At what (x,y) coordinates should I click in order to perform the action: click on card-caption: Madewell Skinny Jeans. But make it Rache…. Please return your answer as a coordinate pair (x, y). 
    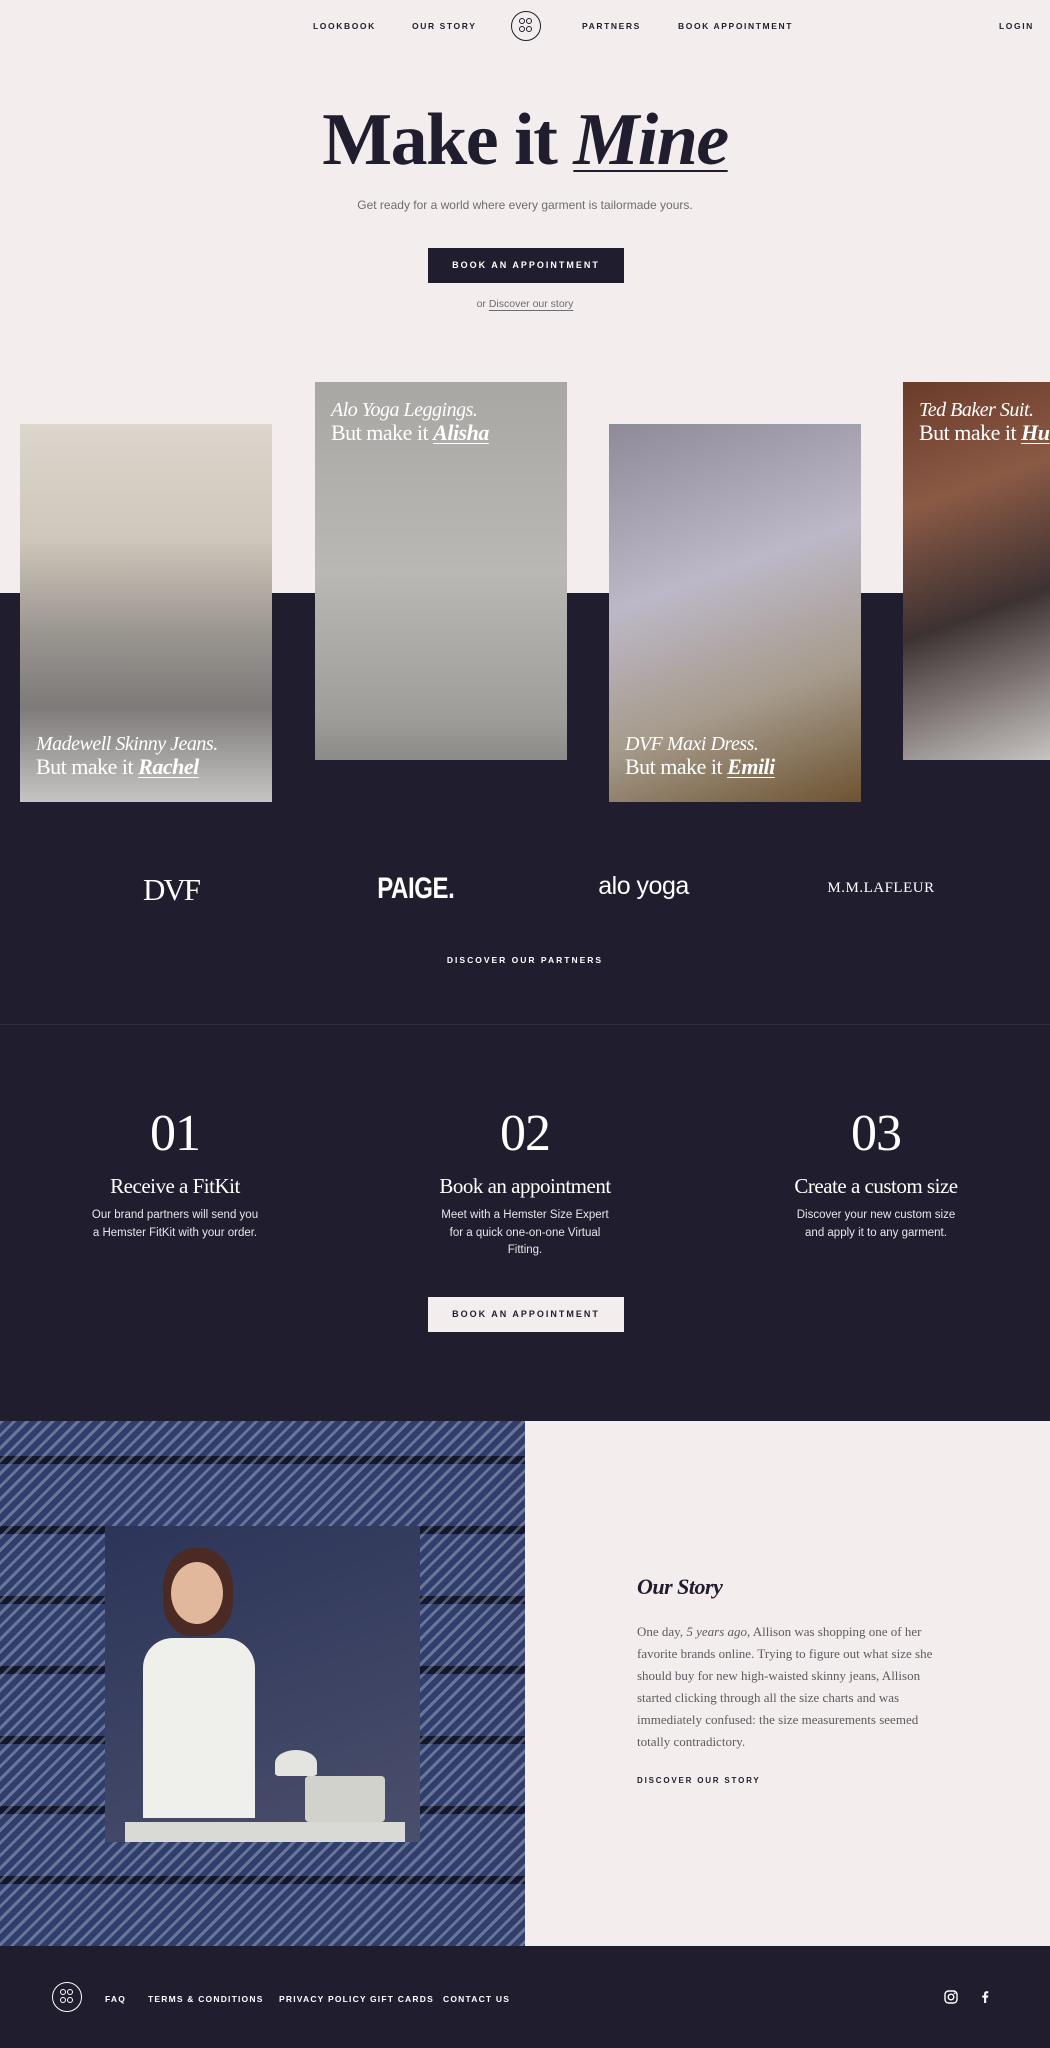
    Looking at the image, I should click on (127, 756).